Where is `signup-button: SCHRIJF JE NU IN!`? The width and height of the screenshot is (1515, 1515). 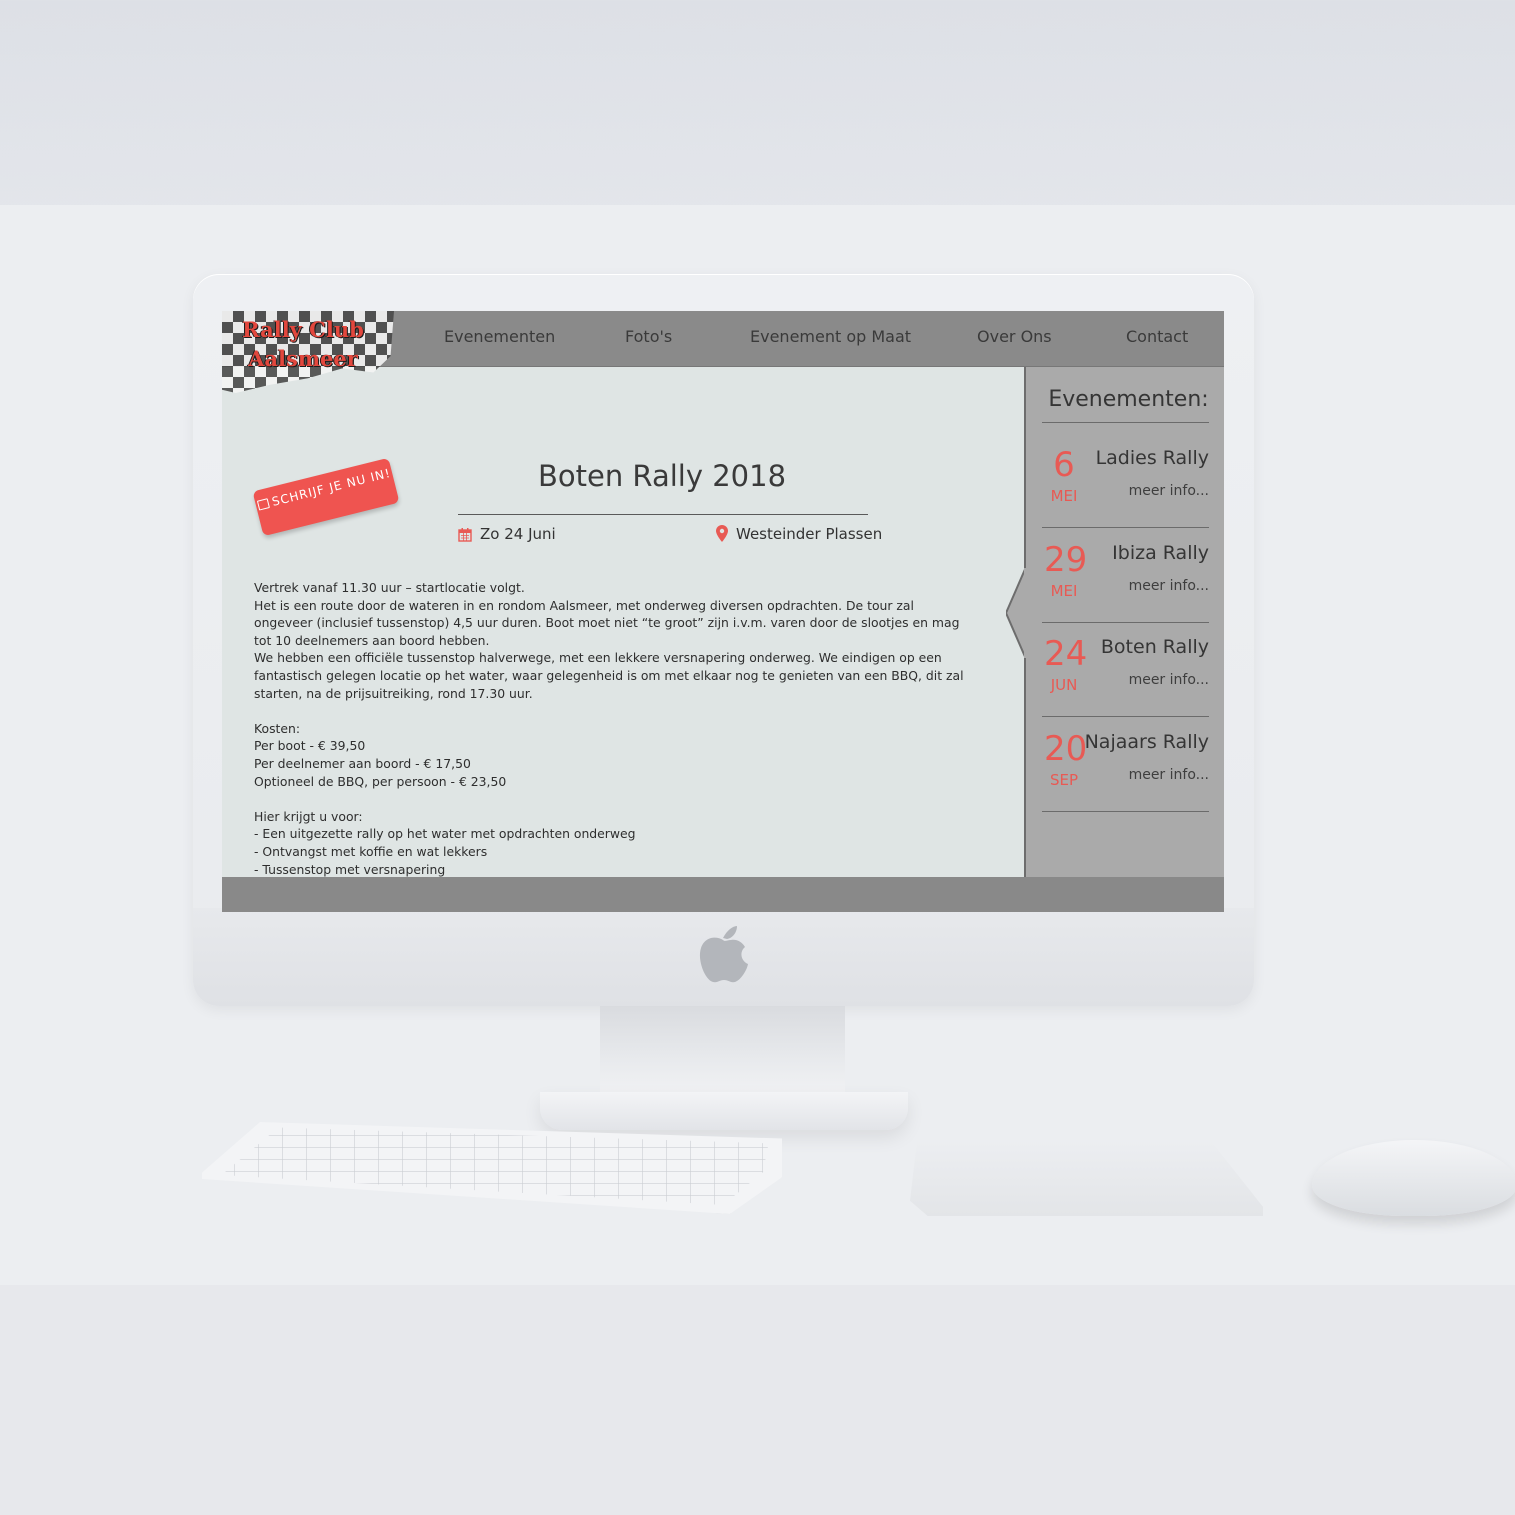
signup-button: SCHRIJF JE NU IN! is located at coordinates (326, 497).